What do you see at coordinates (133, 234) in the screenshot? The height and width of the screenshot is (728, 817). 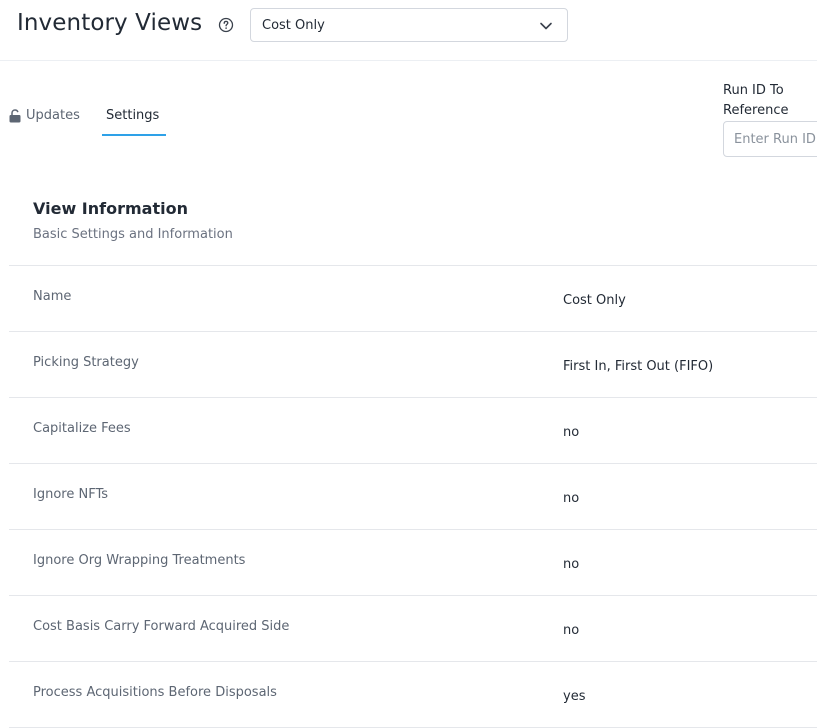 I see `section-subtitle: Basic Settings and Information` at bounding box center [133, 234].